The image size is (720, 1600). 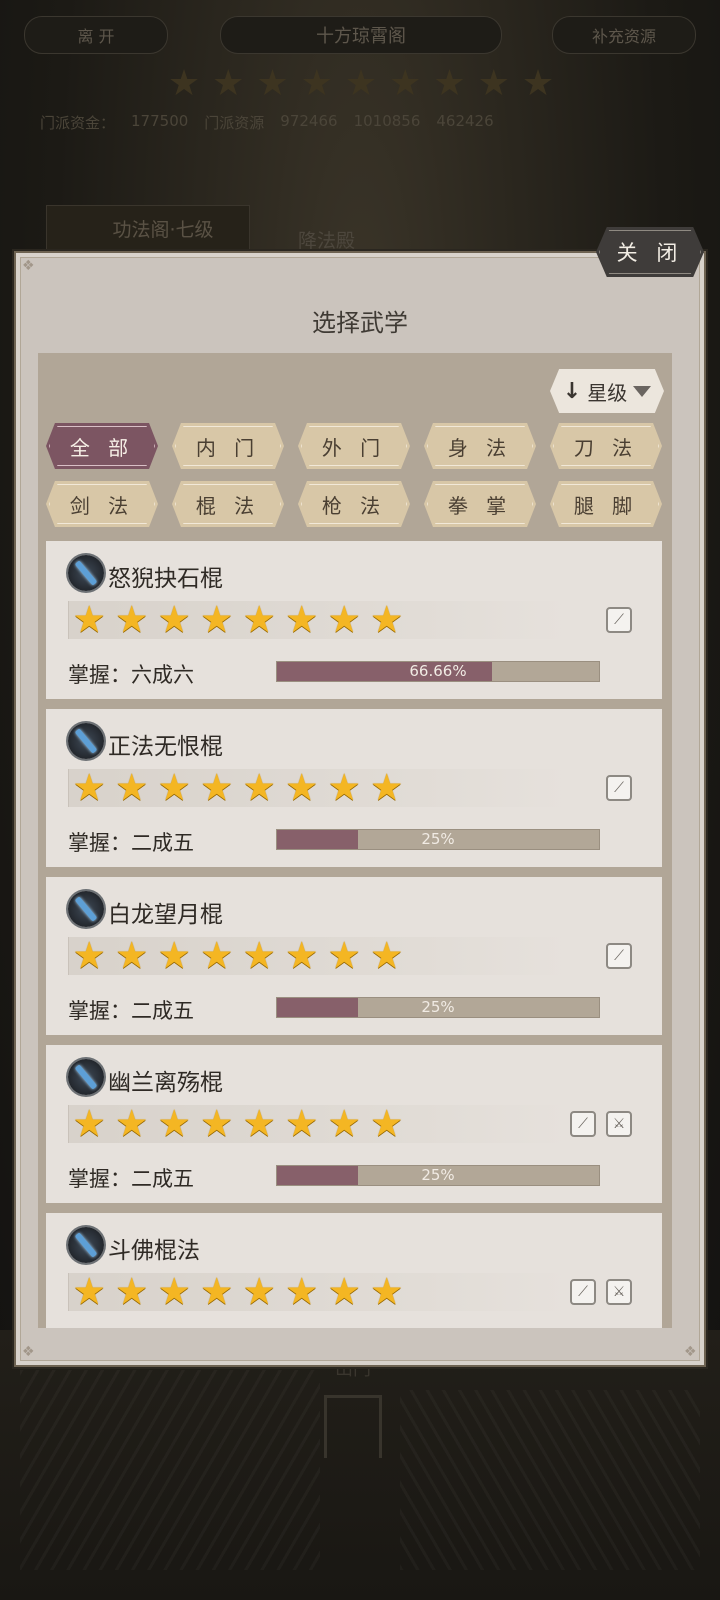 What do you see at coordinates (355, 475) in the screenshot?
I see `category-filters: 全 部 内 门 外 门 身 法 刀 法剑 法 棍 法 枪 法 拳 掌 腿 脚` at bounding box center [355, 475].